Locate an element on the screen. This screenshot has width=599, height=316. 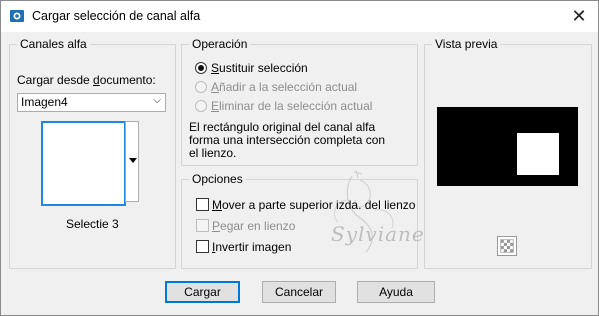
chevron-down-icon: ⌵ is located at coordinates (157, 100).